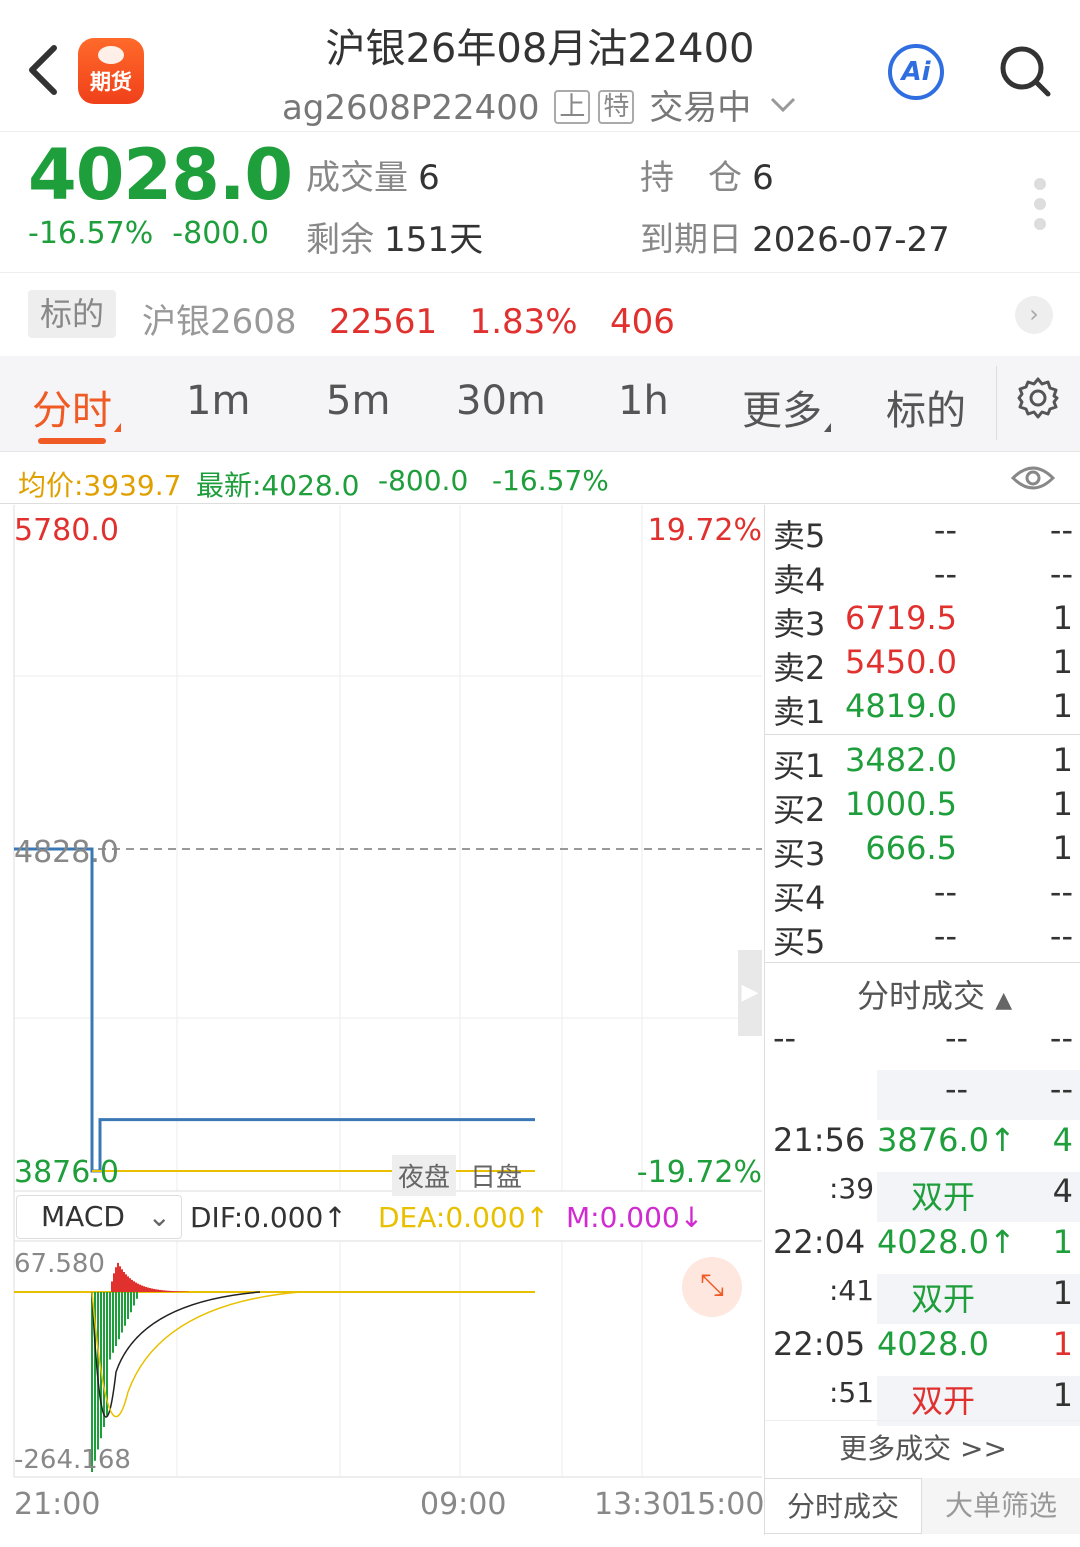  I want to click on level-label: 卖3, so click(799, 624).